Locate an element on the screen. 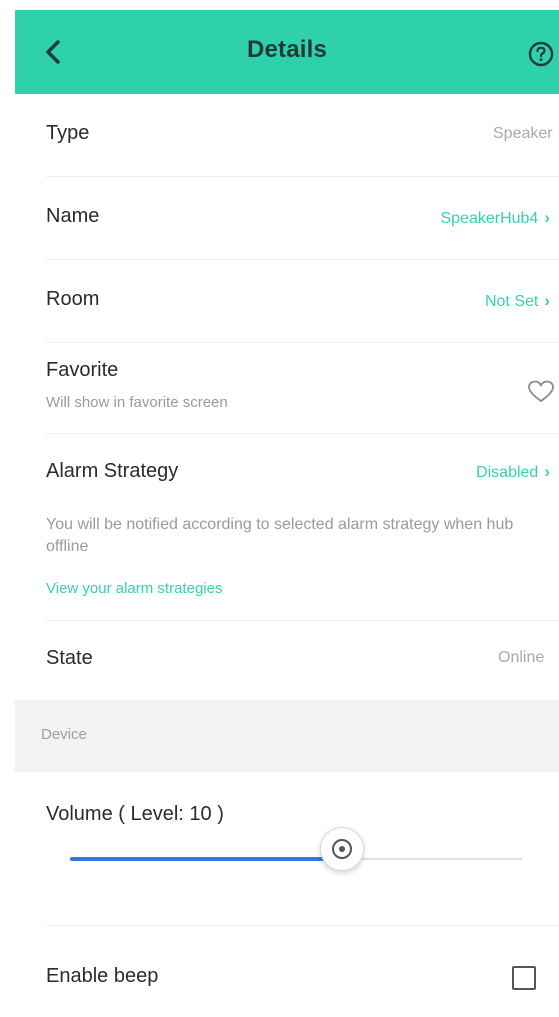  room-row: Room Not Set › is located at coordinates (287, 301).